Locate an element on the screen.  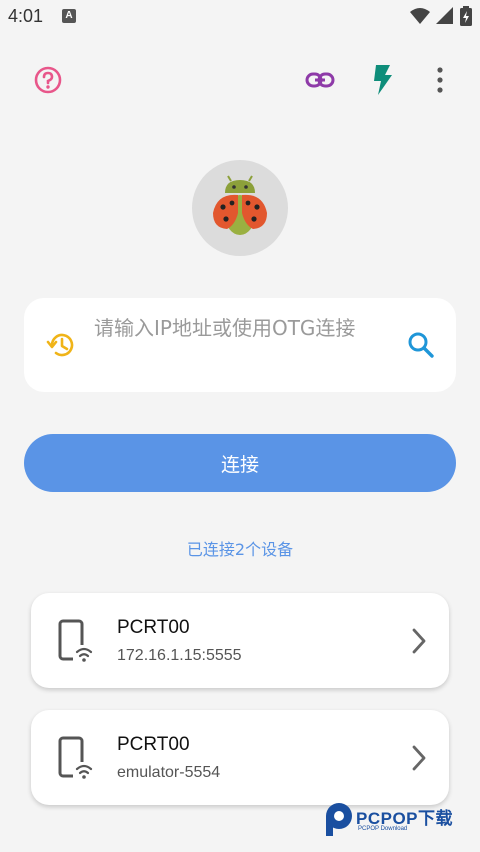
app-logo is located at coordinates (240, 208).